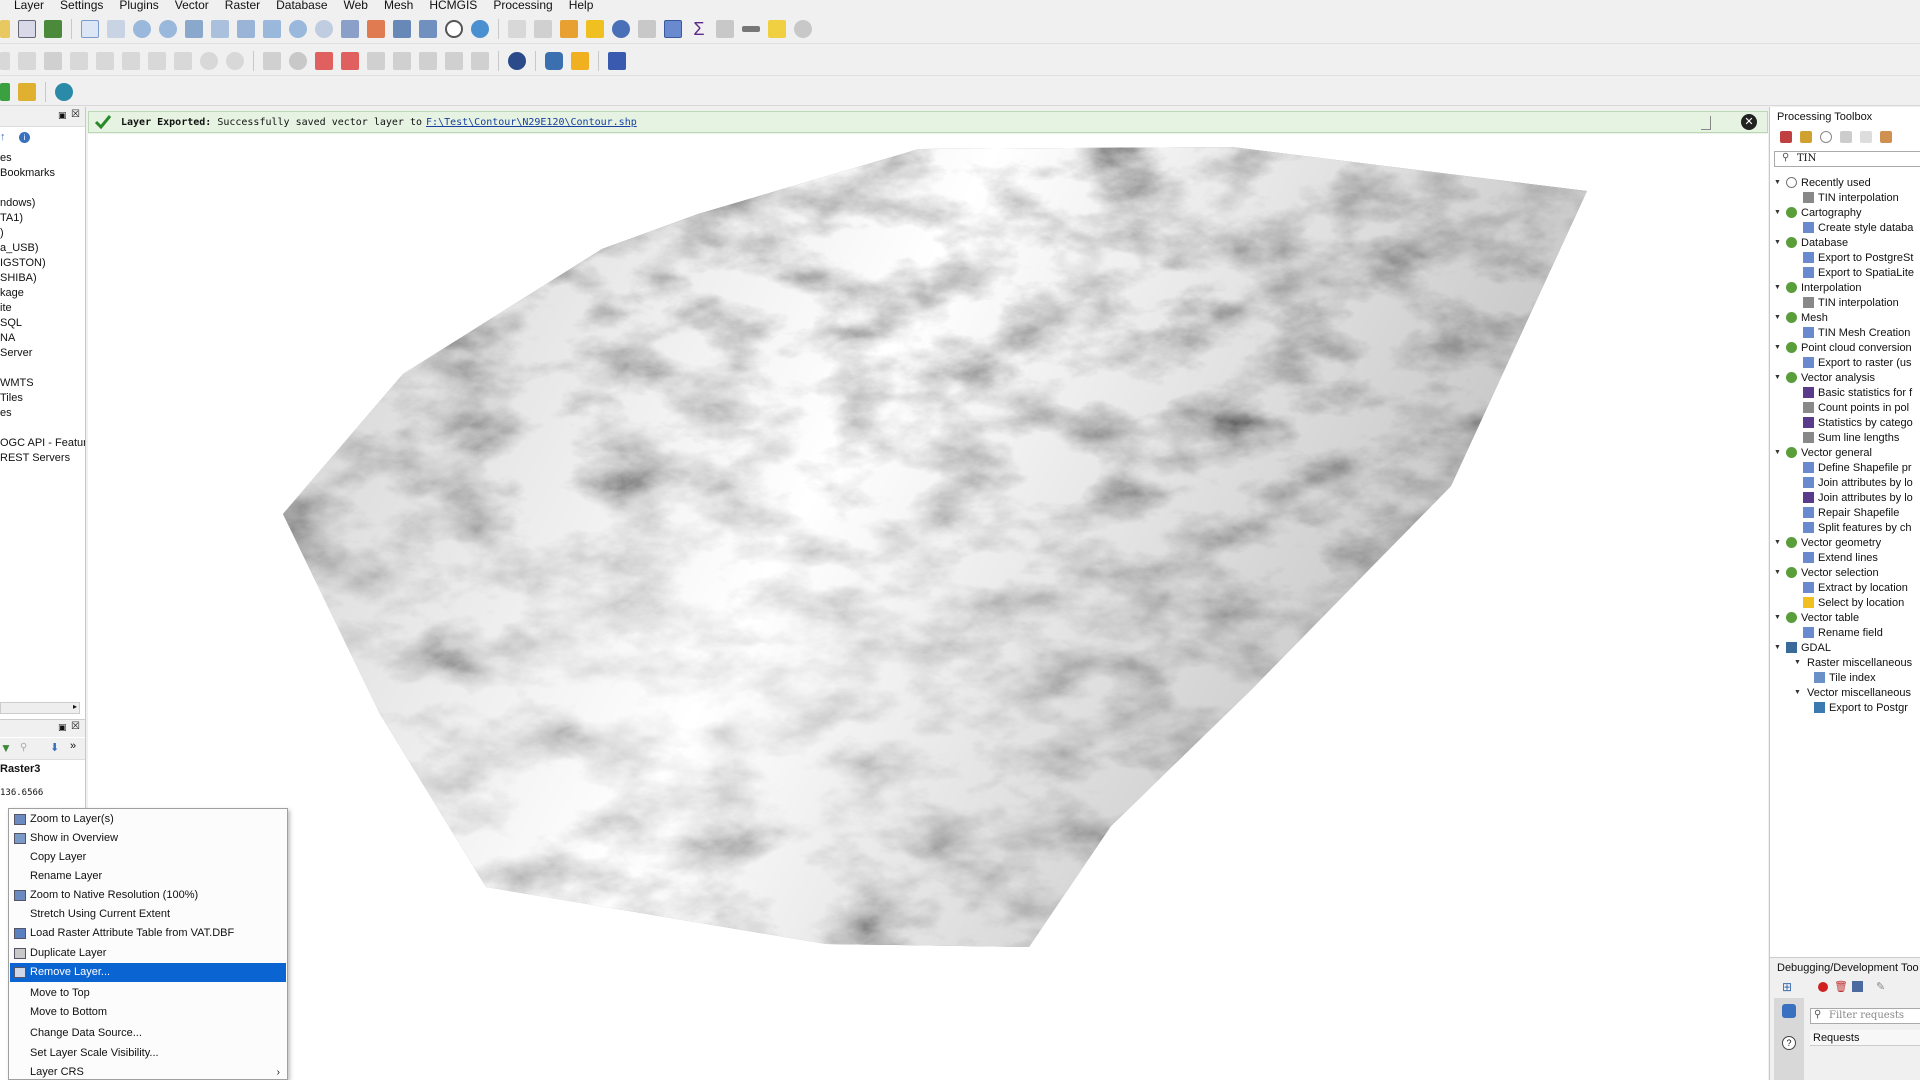  What do you see at coordinates (1880, 986) in the screenshot?
I see `settings-icon: ✎` at bounding box center [1880, 986].